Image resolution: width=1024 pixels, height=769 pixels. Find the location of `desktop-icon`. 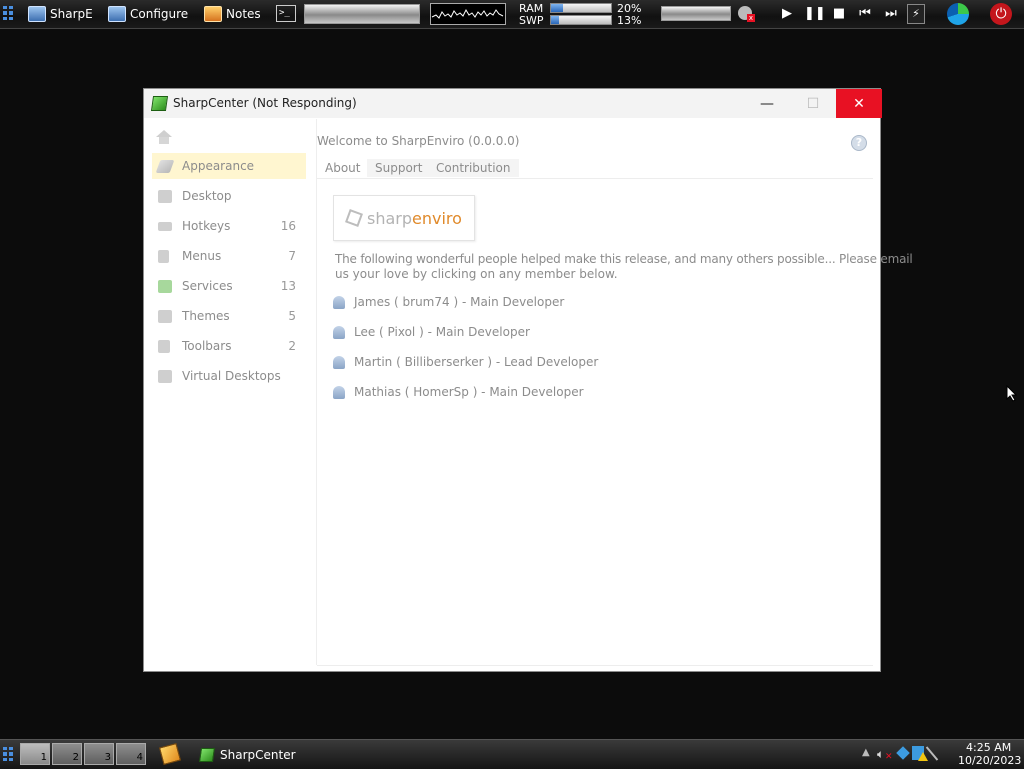

desktop-icon is located at coordinates (165, 196).